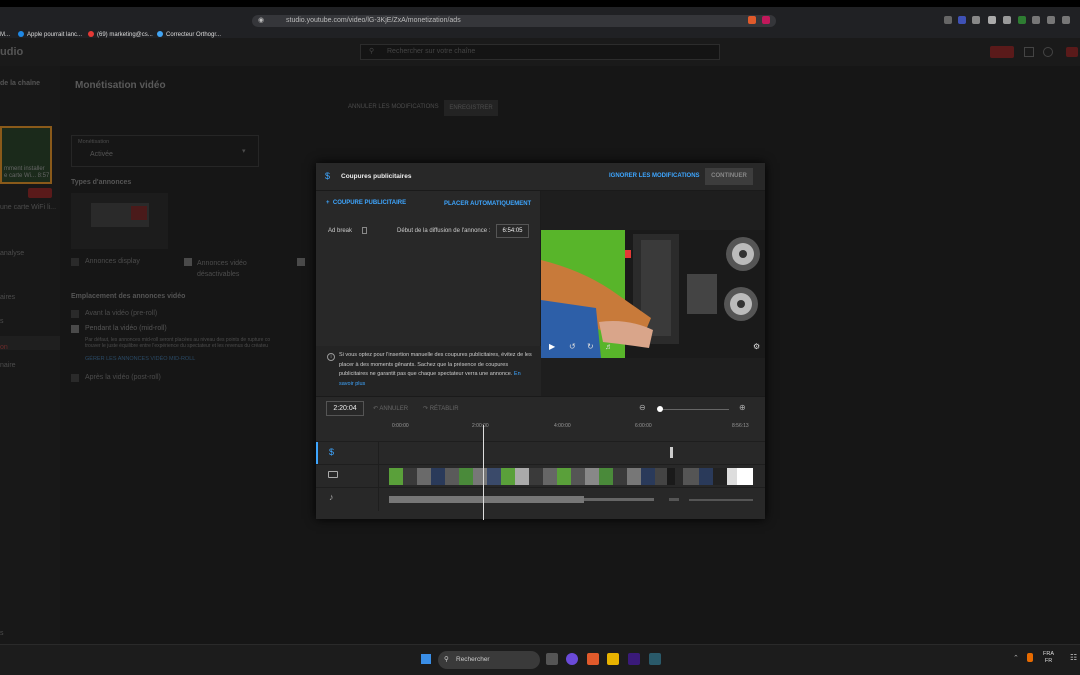 This screenshot has width=1080, height=675. Describe the element at coordinates (642, 407) in the screenshot. I see `zoom-out-icon: ⊖` at that location.